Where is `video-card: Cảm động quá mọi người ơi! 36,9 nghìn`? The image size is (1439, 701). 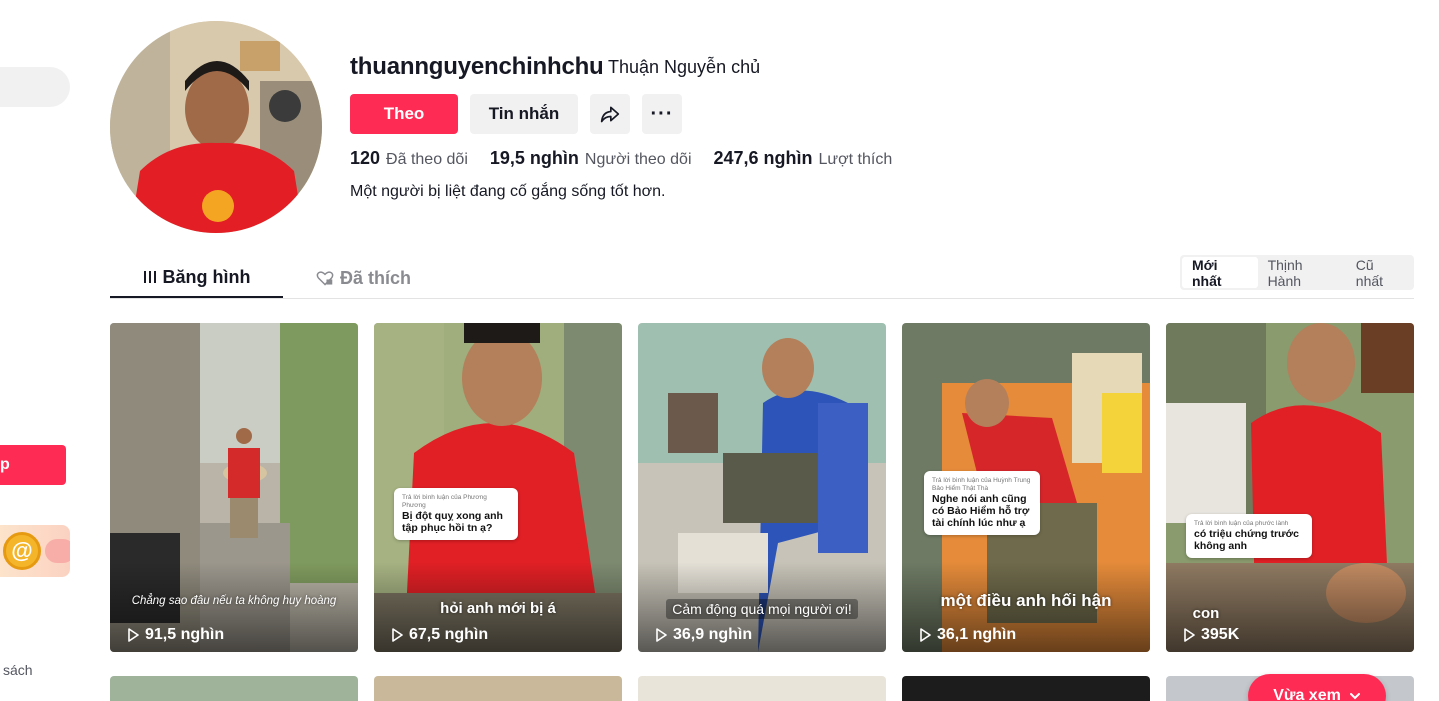 video-card: Cảm động quá mọi người ơi! 36,9 nghìn is located at coordinates (762, 487).